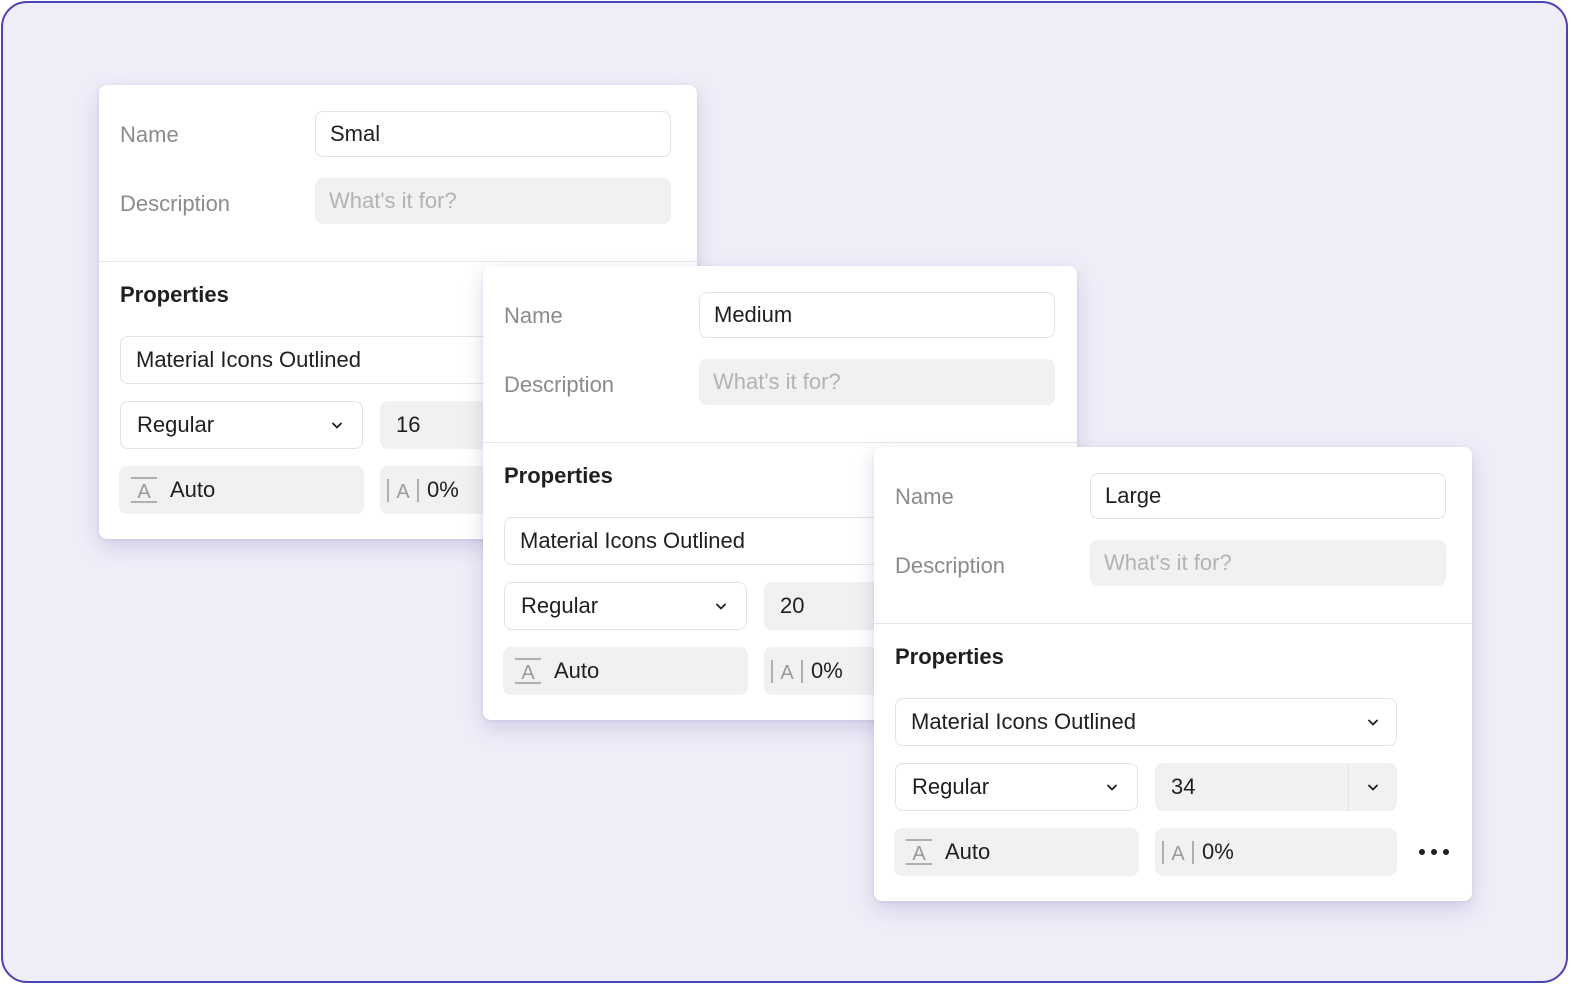 The height and width of the screenshot is (990, 1579). Describe the element at coordinates (1268, 496) in the screenshot. I see `name-input: Large` at that location.